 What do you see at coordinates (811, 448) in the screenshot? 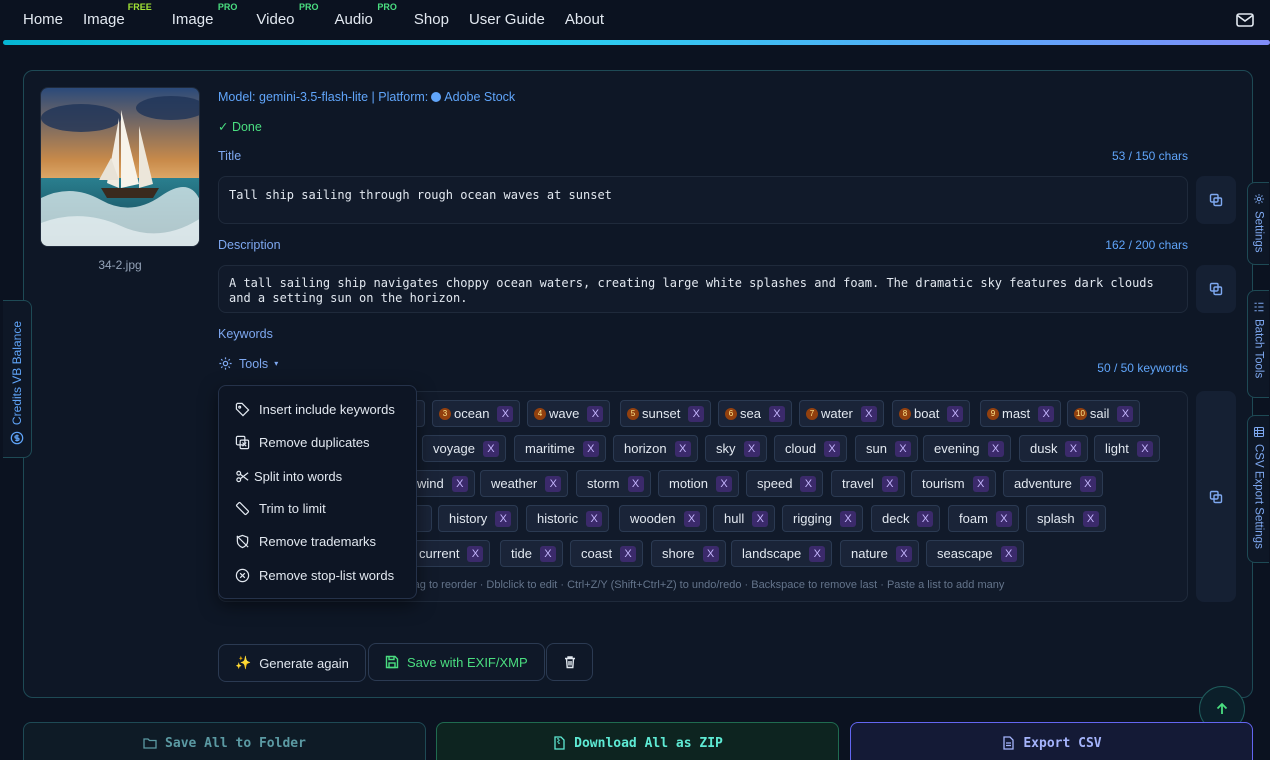
I see `keyword-chip: cloud X` at bounding box center [811, 448].